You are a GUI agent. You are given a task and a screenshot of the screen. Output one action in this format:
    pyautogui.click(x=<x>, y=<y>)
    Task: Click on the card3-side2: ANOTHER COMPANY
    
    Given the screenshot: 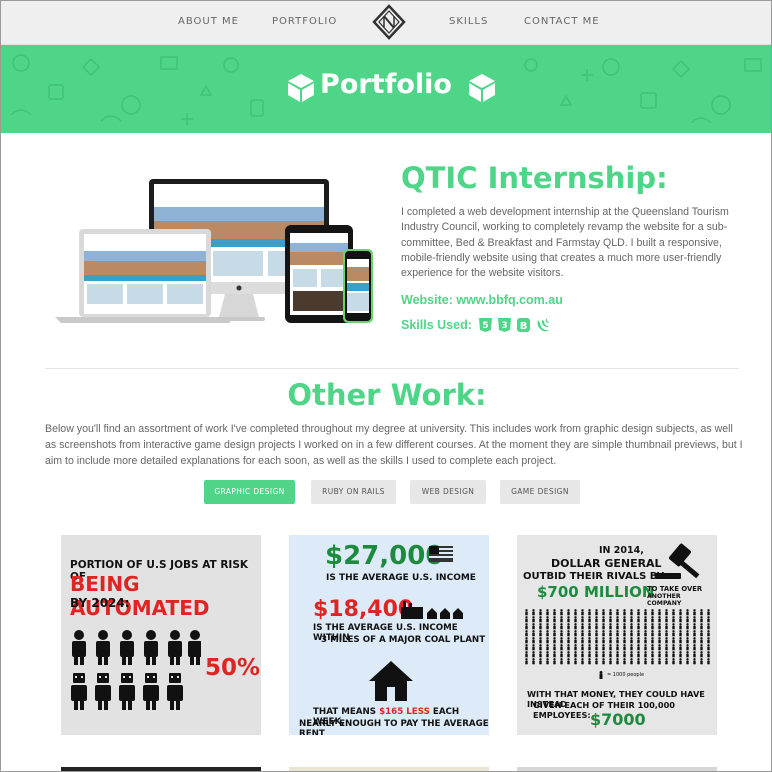 What is the action you would take?
    pyautogui.click(x=664, y=600)
    